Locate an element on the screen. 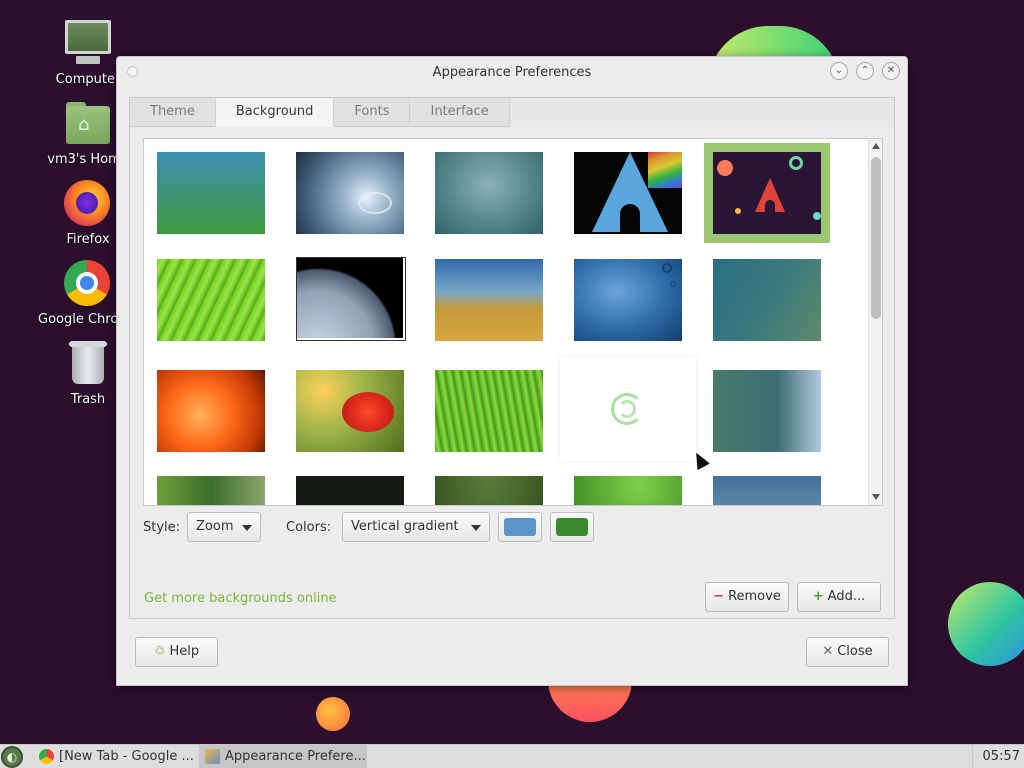  scroll-down-arrow-icon is located at coordinates (876, 497).